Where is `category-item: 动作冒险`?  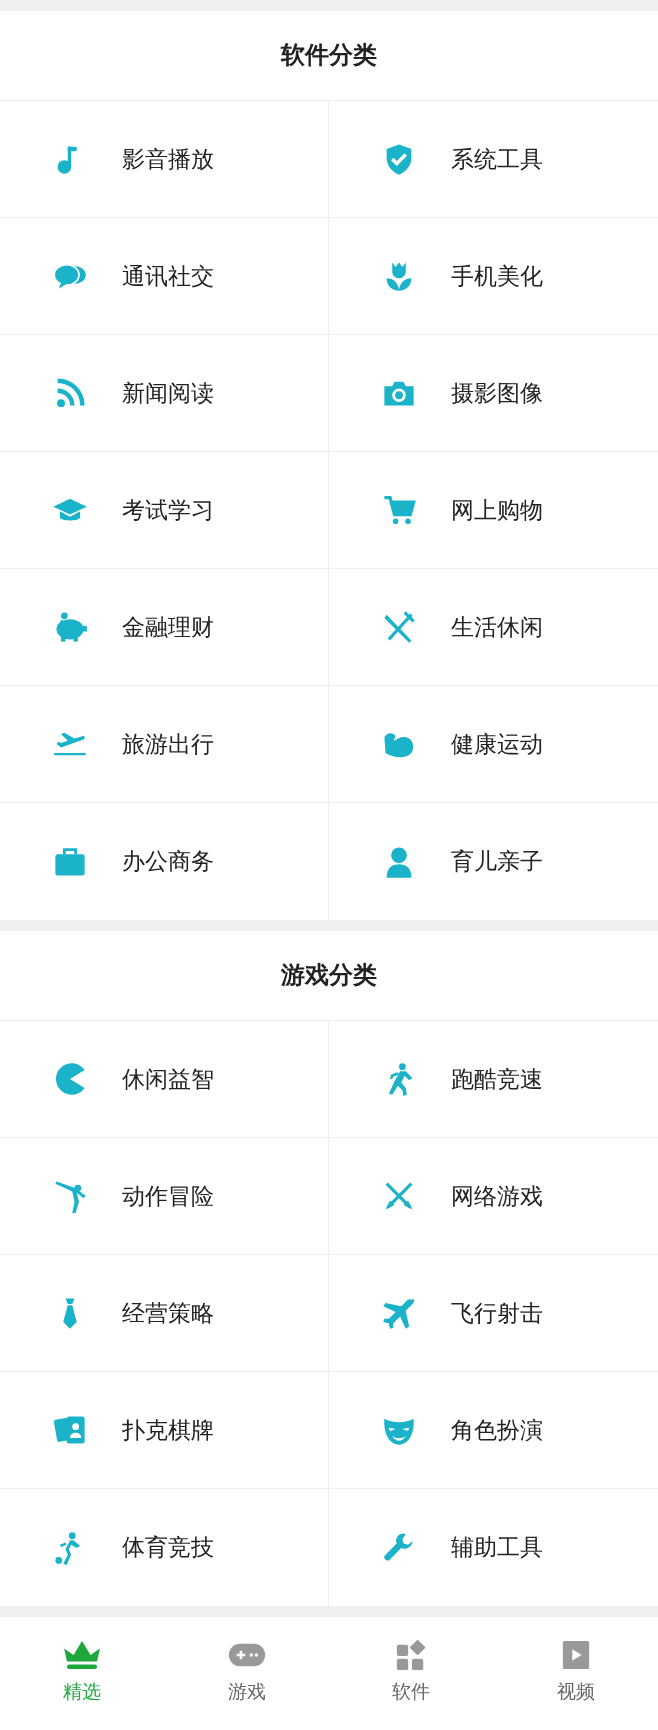 category-item: 动作冒险 is located at coordinates (164, 1196).